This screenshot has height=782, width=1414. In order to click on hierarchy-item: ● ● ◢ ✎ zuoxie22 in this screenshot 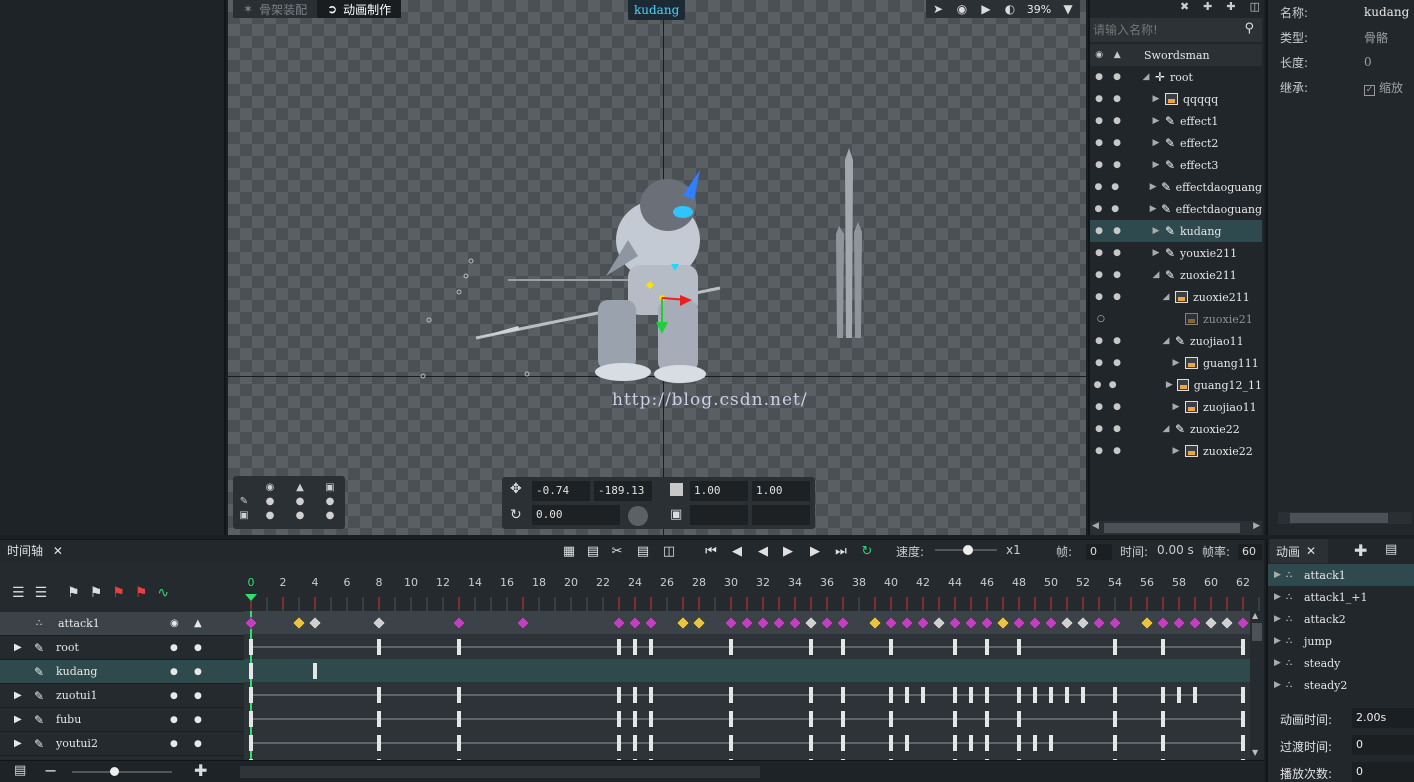, I will do `click(1176, 429)`.